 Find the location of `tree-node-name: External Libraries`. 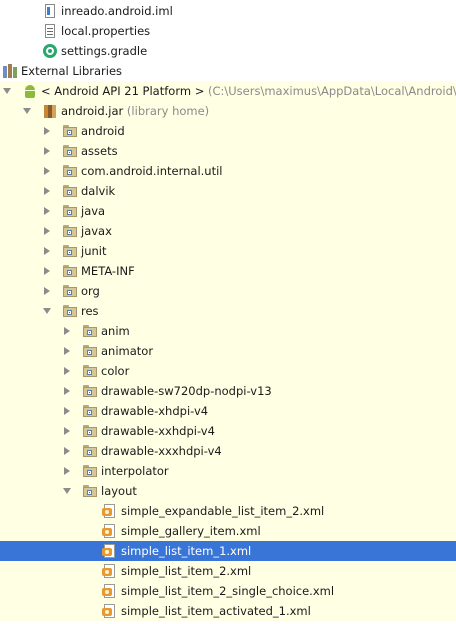

tree-node-name: External Libraries is located at coordinates (72, 71).